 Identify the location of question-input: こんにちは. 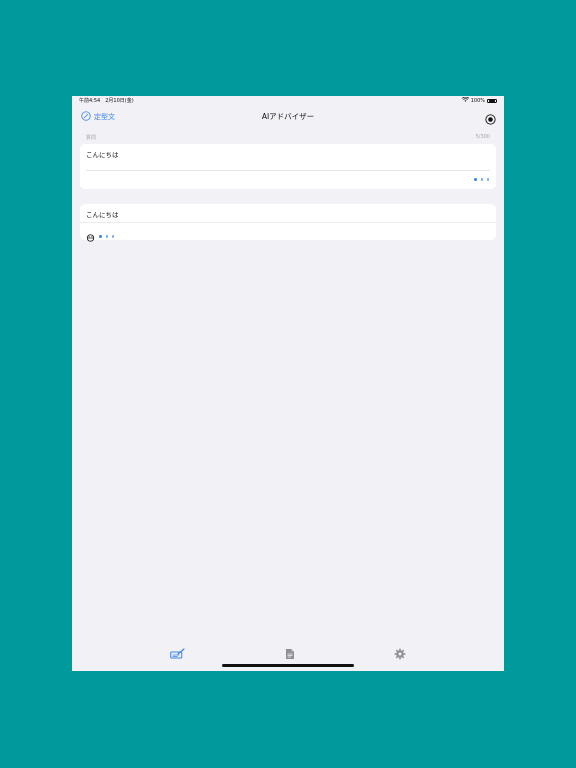
(102, 154).